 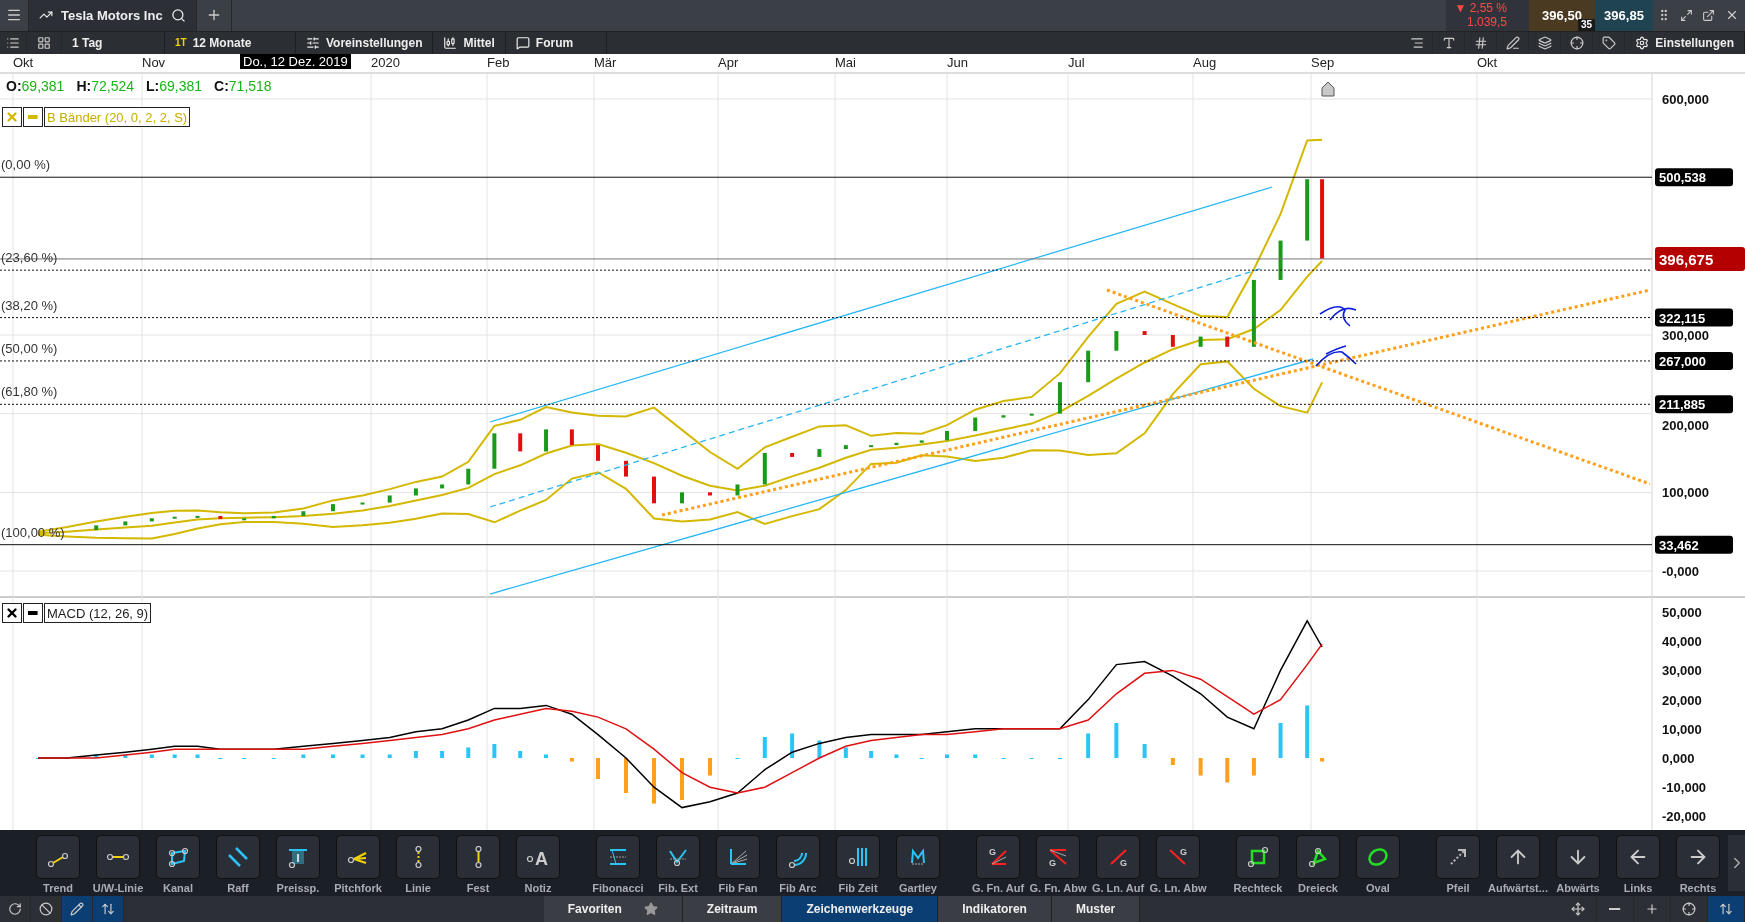 I want to click on axis-label: 0,000, so click(x=1678, y=759).